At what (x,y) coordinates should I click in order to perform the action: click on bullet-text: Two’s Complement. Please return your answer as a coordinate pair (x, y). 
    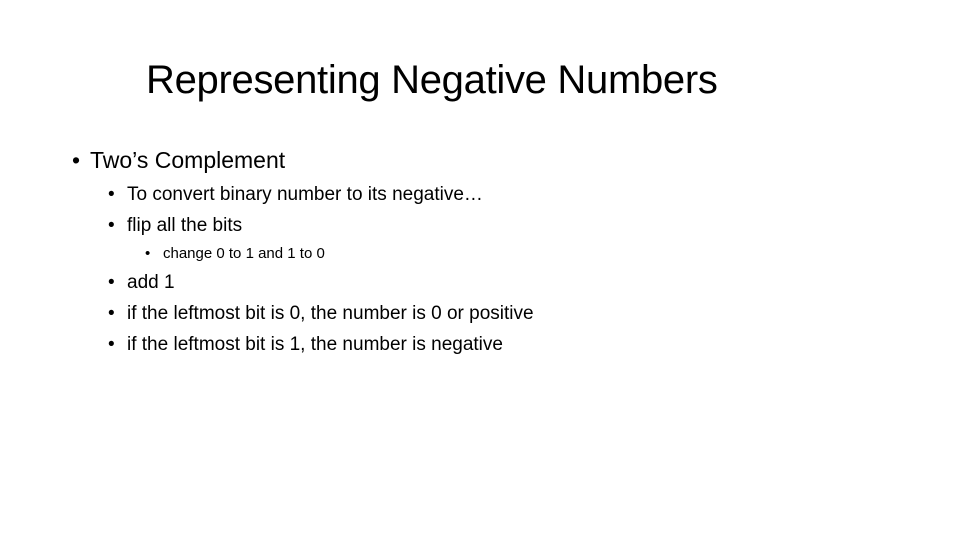
    Looking at the image, I should click on (188, 160).